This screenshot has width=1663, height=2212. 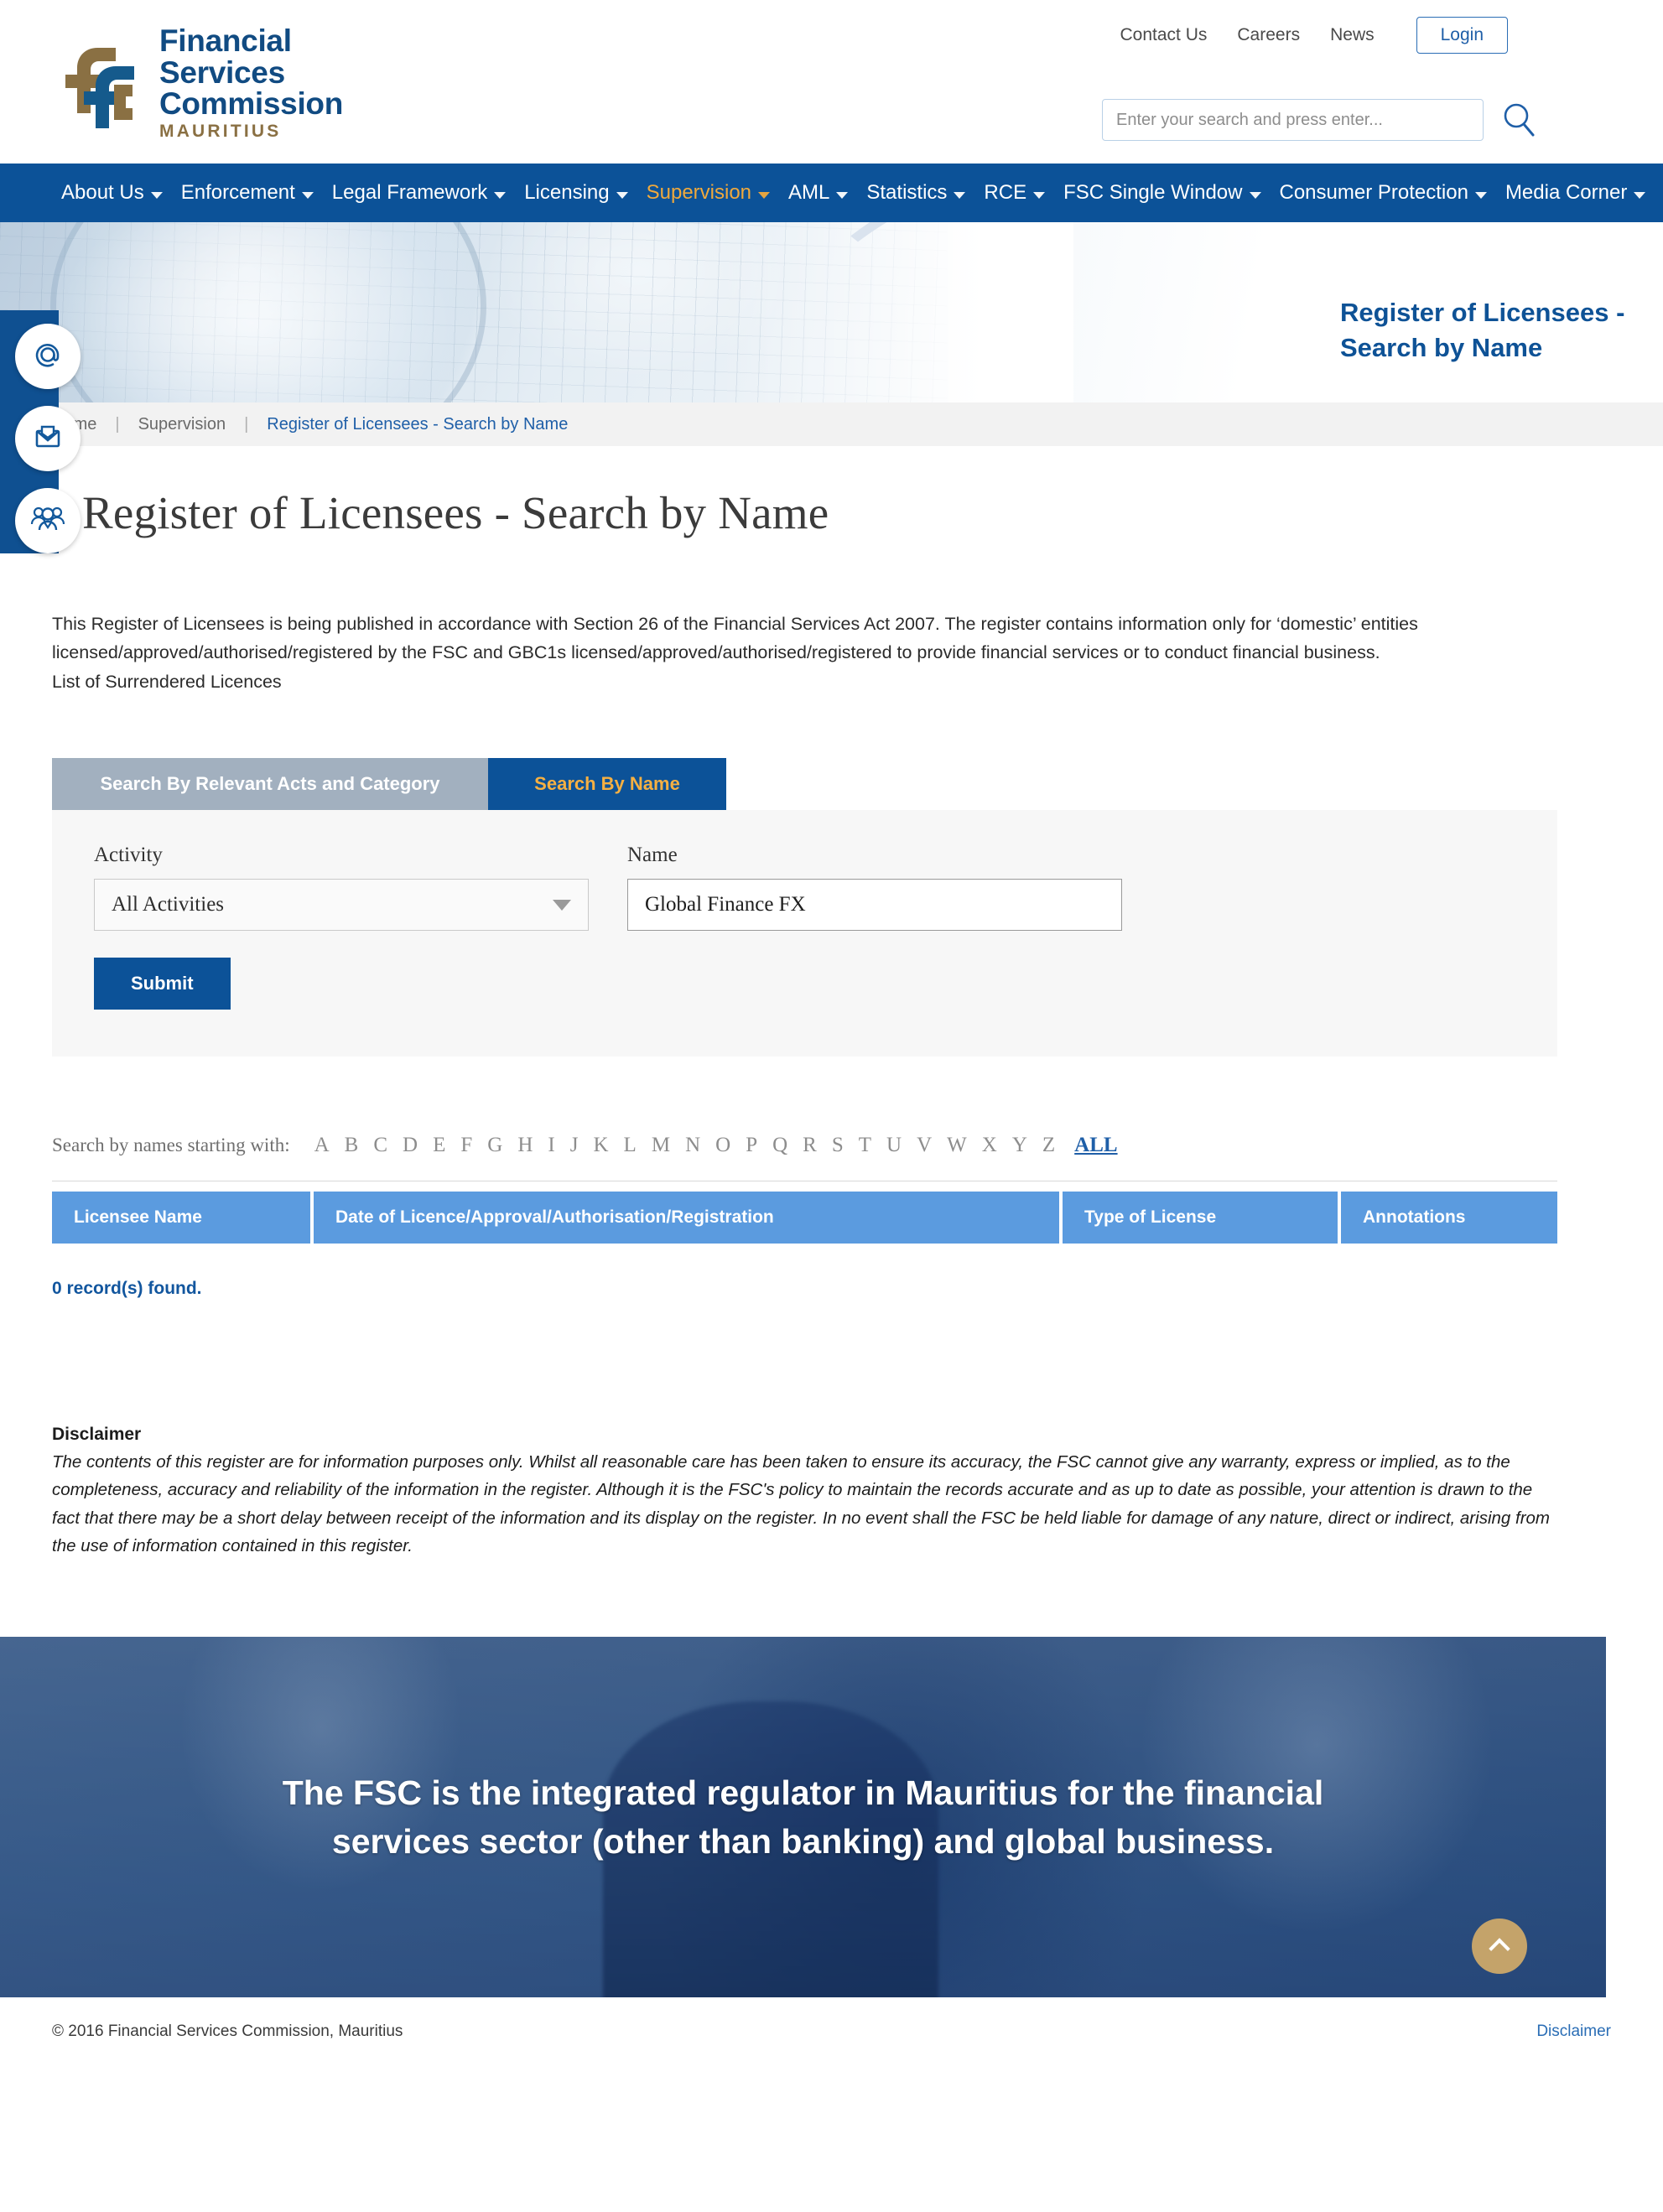 What do you see at coordinates (341, 905) in the screenshot?
I see `activity-select: All Activities` at bounding box center [341, 905].